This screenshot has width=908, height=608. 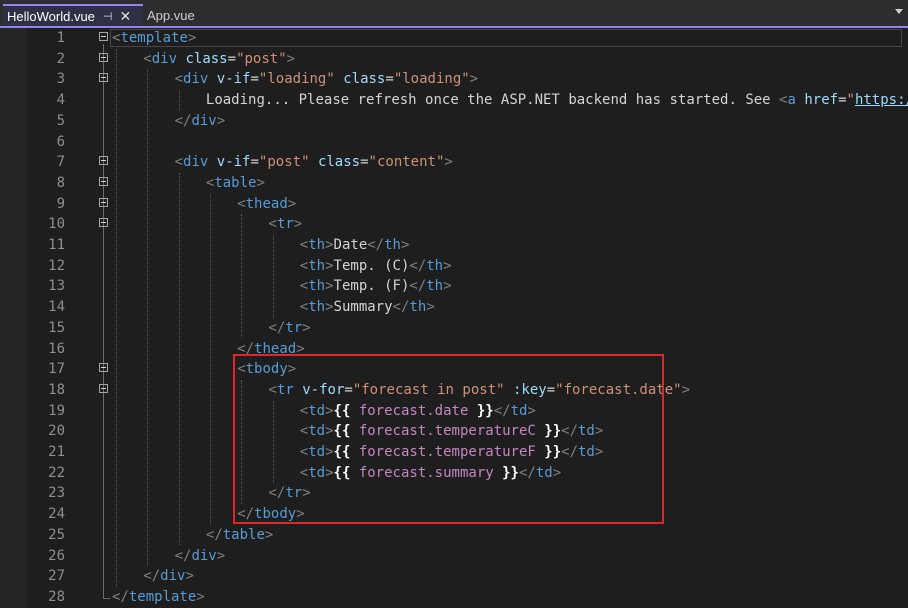 What do you see at coordinates (899, 11) in the screenshot?
I see `chevron-down-icon` at bounding box center [899, 11].